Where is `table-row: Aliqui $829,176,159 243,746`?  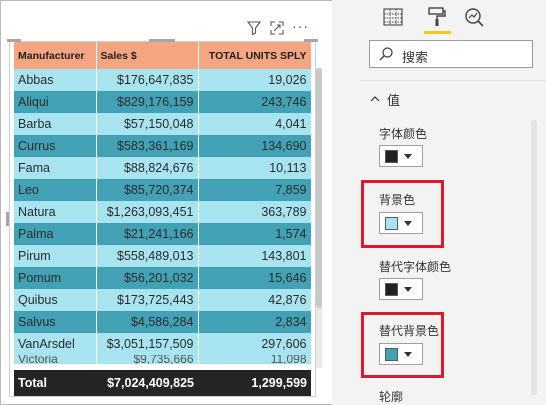
table-row: Aliqui $829,176,159 243,746 is located at coordinates (163, 102).